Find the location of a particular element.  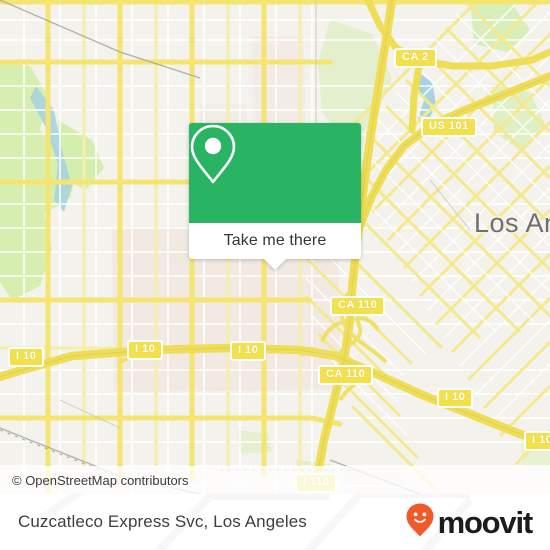

moovit-logo: moovit is located at coordinates (469, 522).